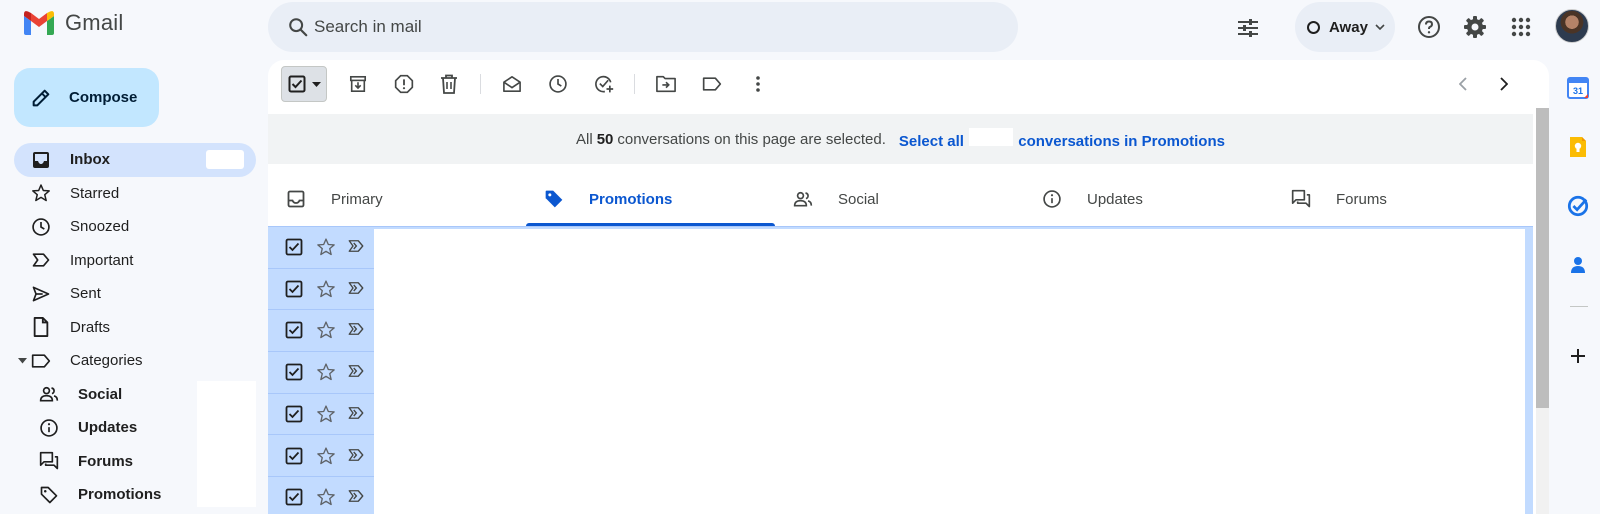 The image size is (1600, 514). What do you see at coordinates (931, 141) in the screenshot?
I see `select-all-label: Select all` at bounding box center [931, 141].